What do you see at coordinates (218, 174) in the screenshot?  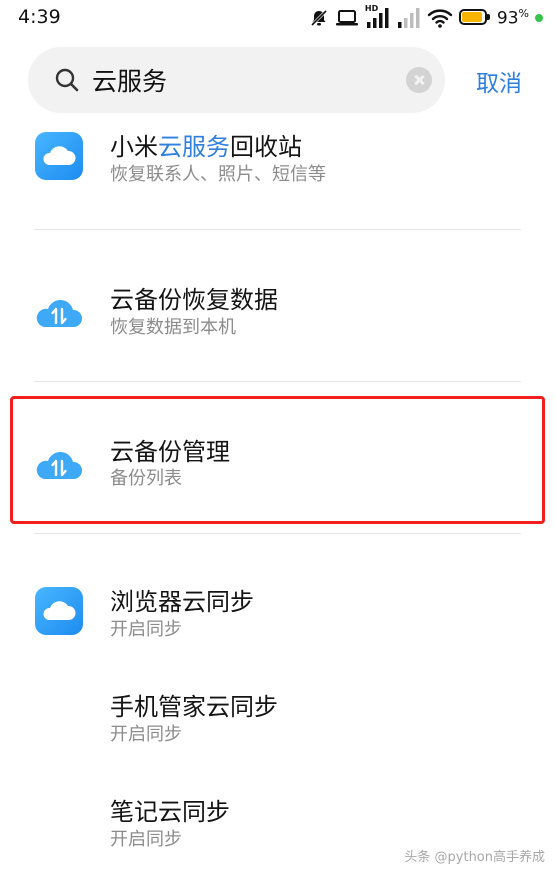 I see `result-subtitle: 恢复联系人、照片、短信等` at bounding box center [218, 174].